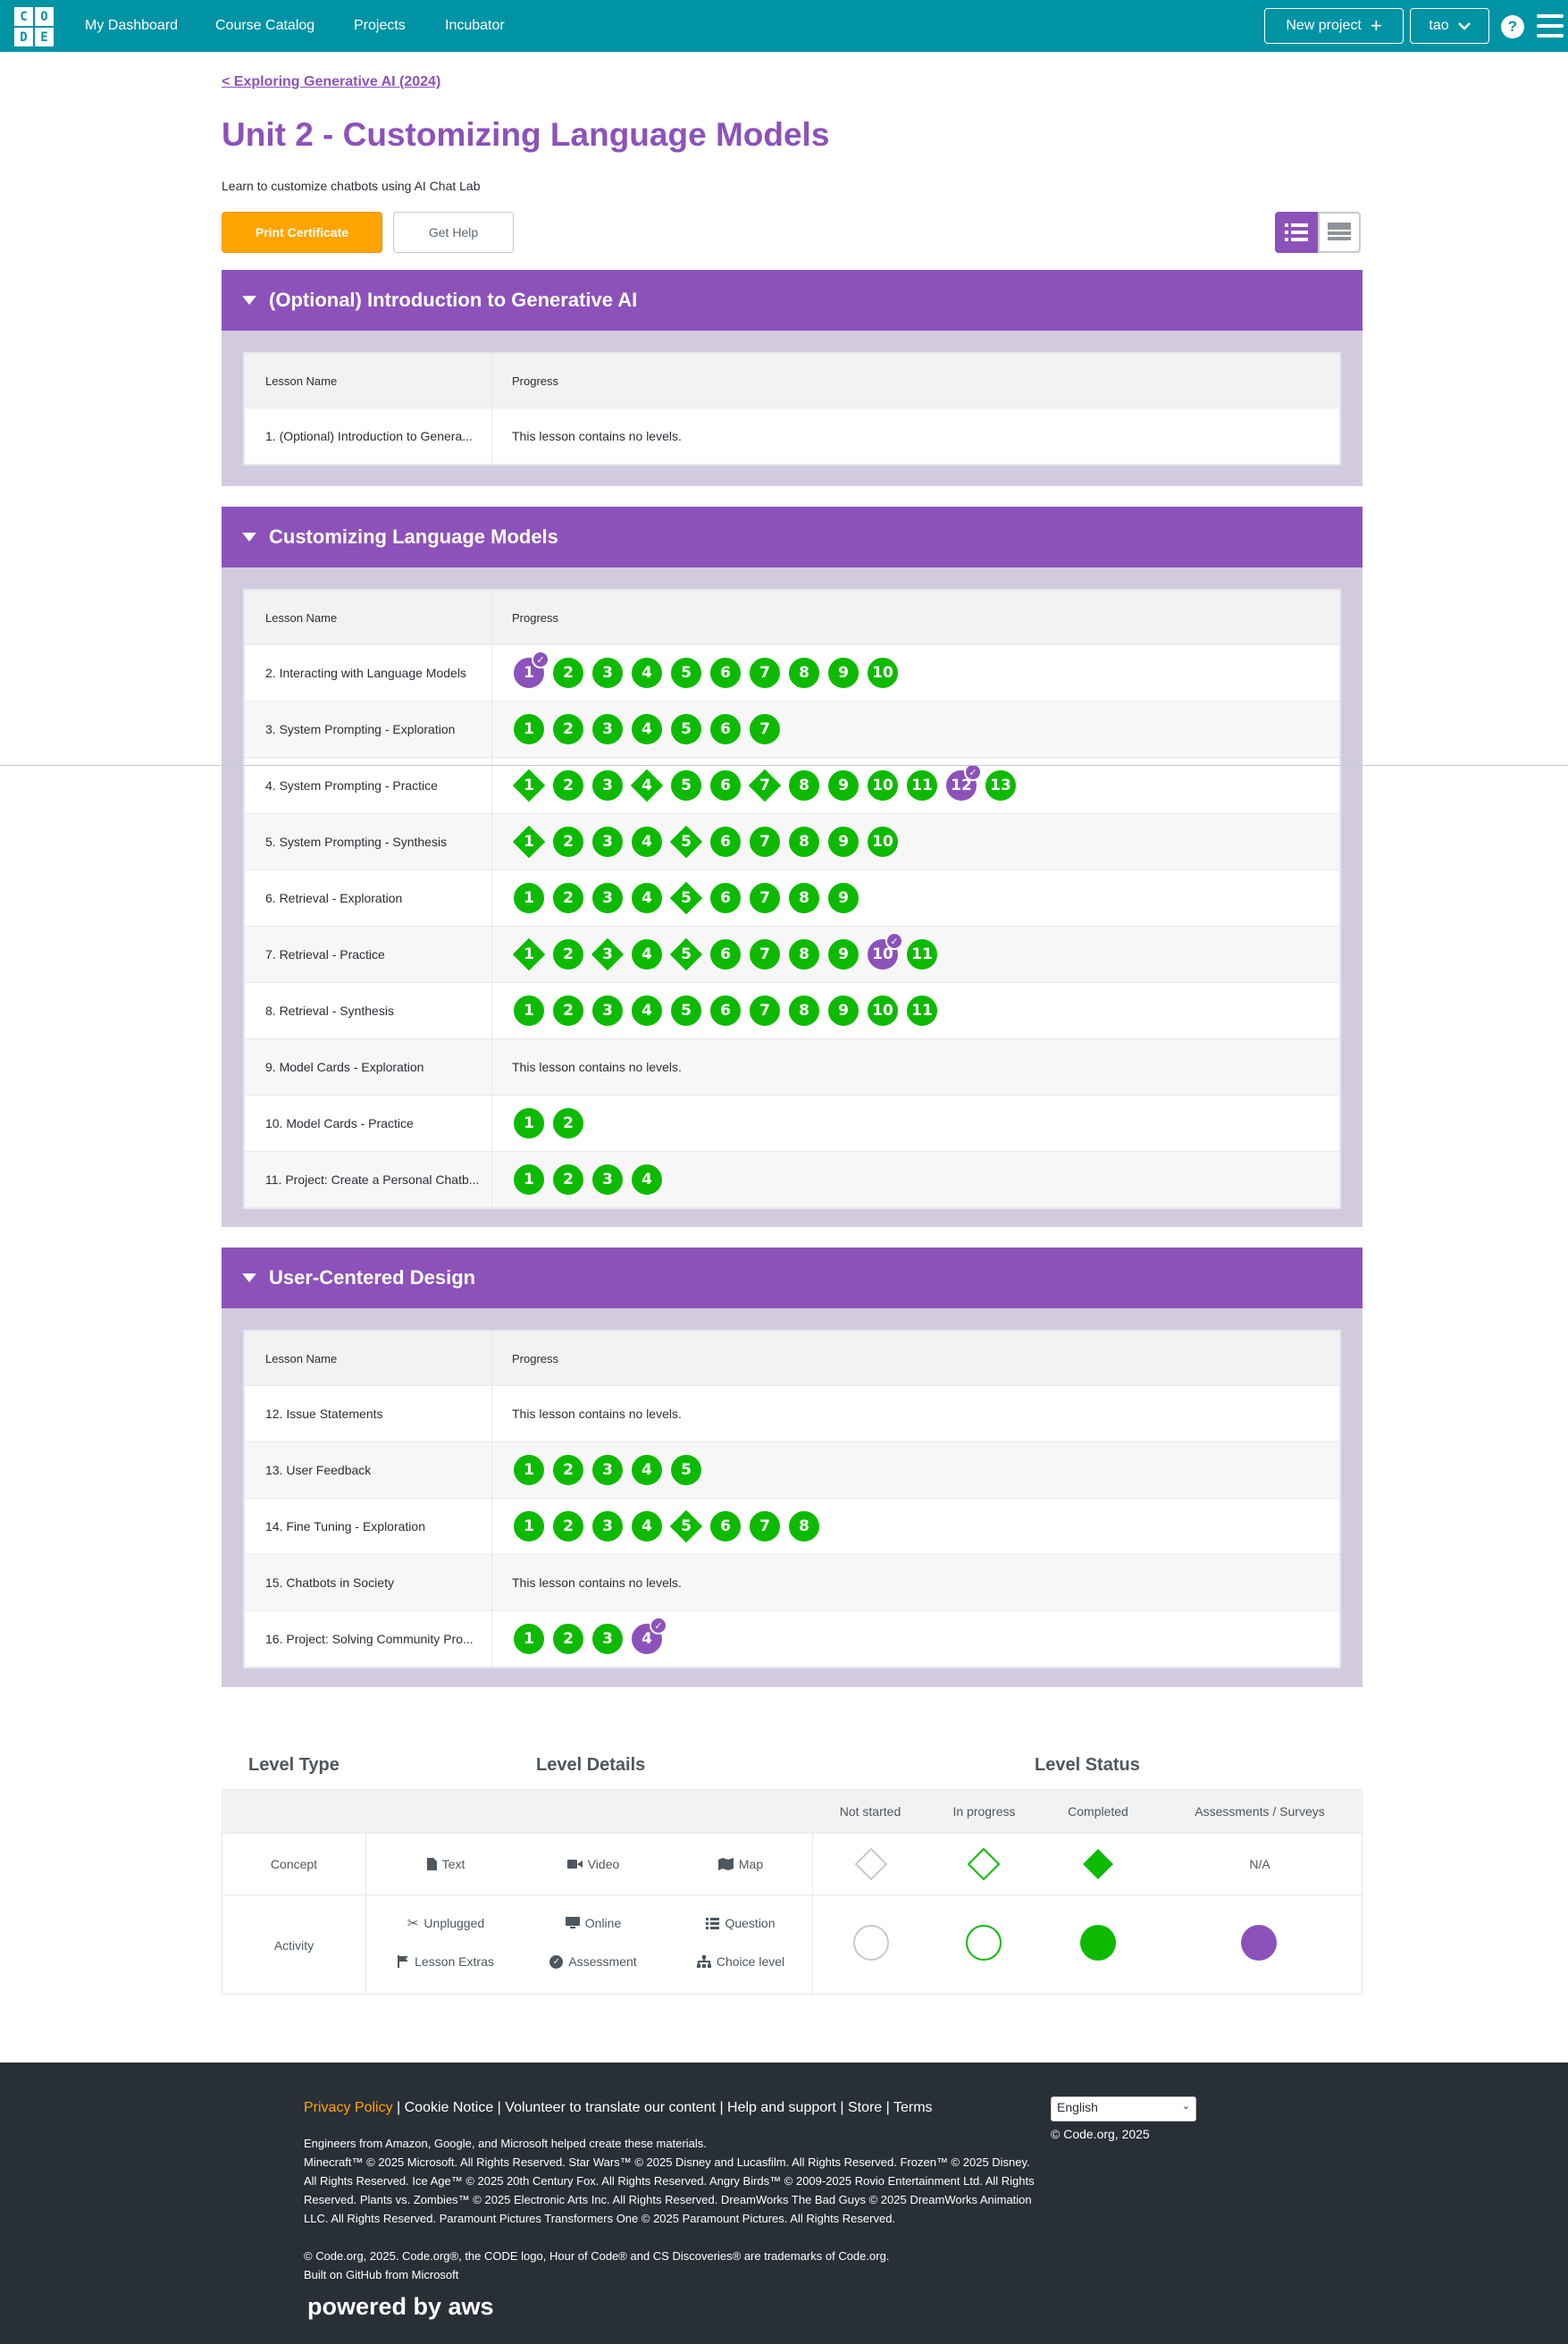 The image size is (1568, 2344). Describe the element at coordinates (131, 26) in the screenshot. I see `nav-my-dashboard: My Dashboard` at that location.